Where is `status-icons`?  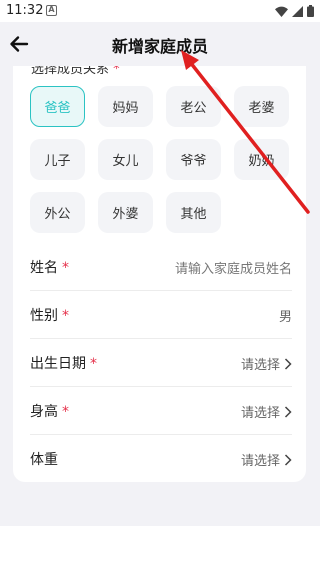 status-icons is located at coordinates (294, 11).